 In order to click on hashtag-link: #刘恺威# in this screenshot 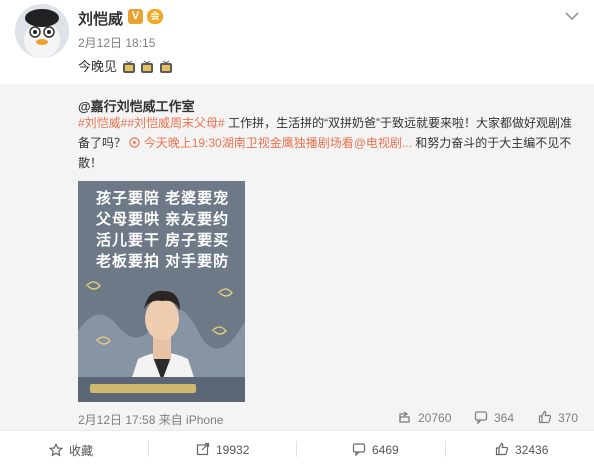, I will do `click(102, 123)`.